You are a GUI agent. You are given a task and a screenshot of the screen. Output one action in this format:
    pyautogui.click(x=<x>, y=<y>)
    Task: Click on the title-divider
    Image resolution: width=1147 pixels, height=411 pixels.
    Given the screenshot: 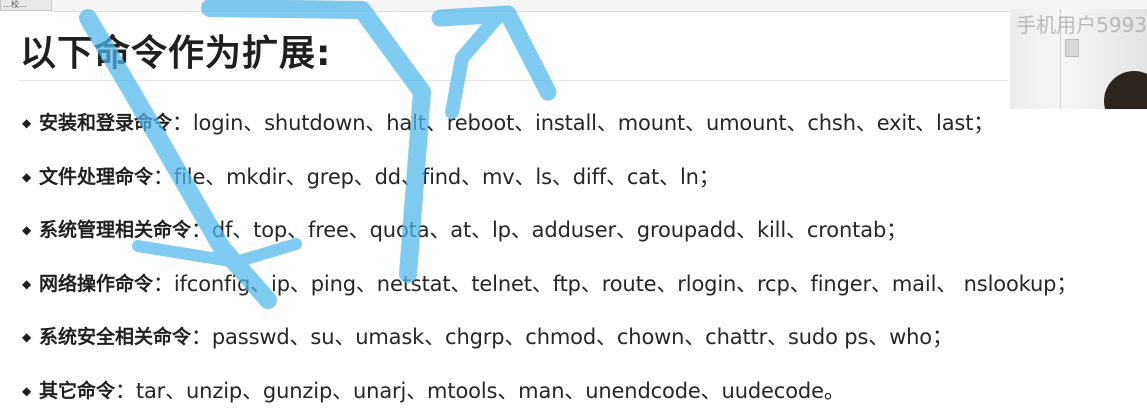 What is the action you would take?
    pyautogui.click(x=513, y=80)
    